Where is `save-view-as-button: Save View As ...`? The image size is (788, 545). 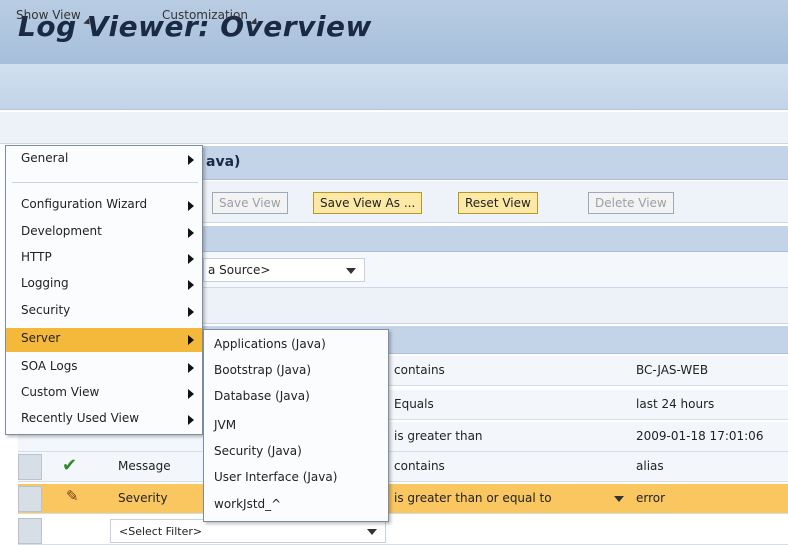 save-view-as-button: Save View As ... is located at coordinates (368, 203).